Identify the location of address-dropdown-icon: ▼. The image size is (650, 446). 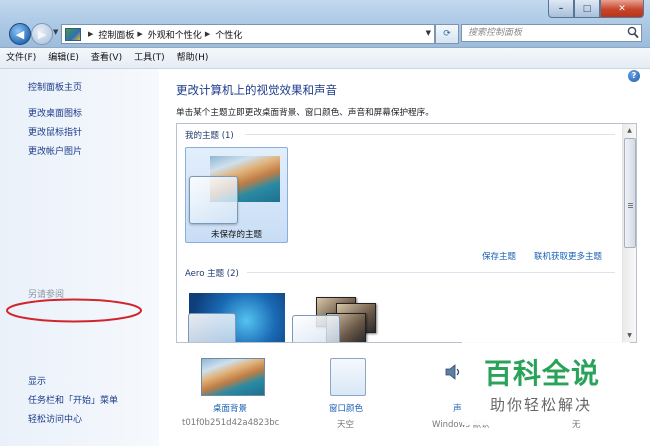
(428, 33).